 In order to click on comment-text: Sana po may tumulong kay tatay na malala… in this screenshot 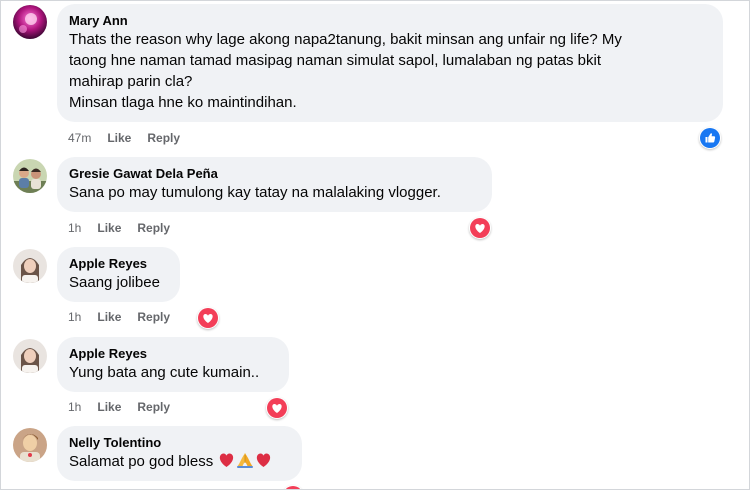, I will do `click(274, 192)`.